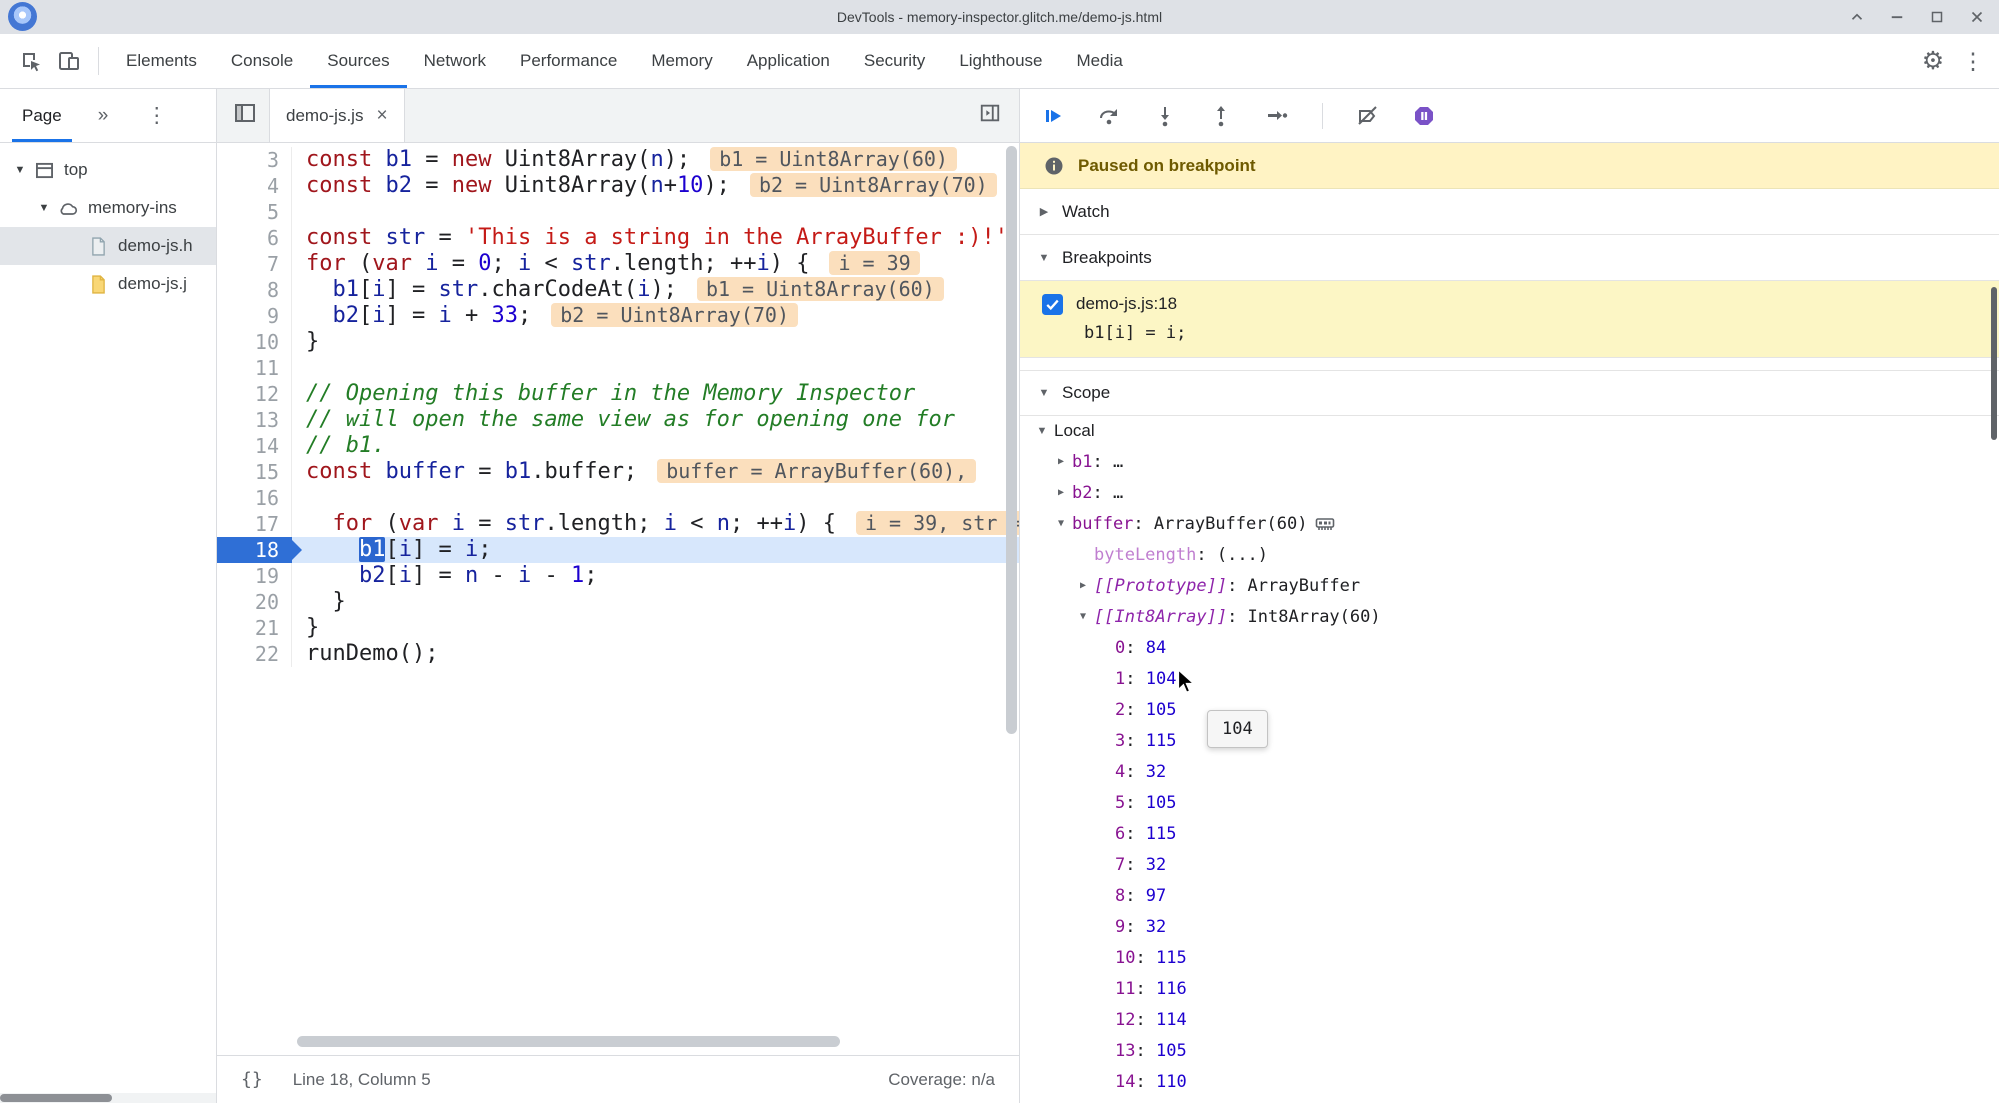 The image size is (1999, 1103). I want to click on resume-icon, so click(1053, 116).